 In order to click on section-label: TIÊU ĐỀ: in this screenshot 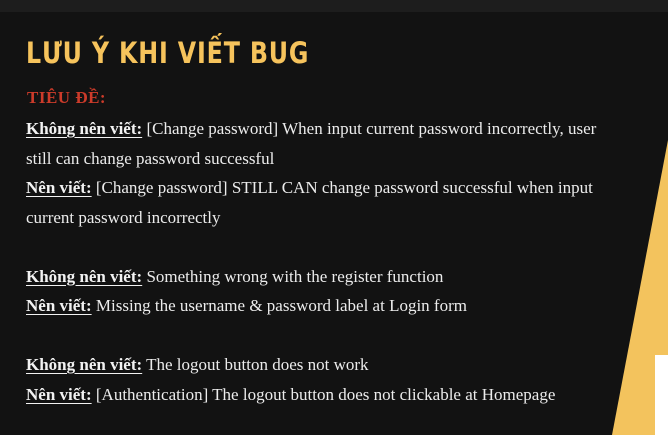, I will do `click(67, 97)`.